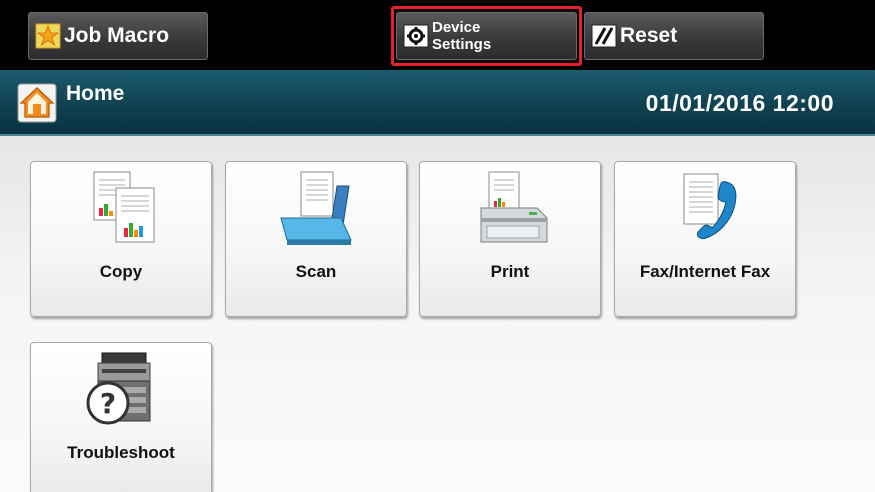 The height and width of the screenshot is (492, 875). What do you see at coordinates (604, 36) in the screenshot?
I see `reset-icon` at bounding box center [604, 36].